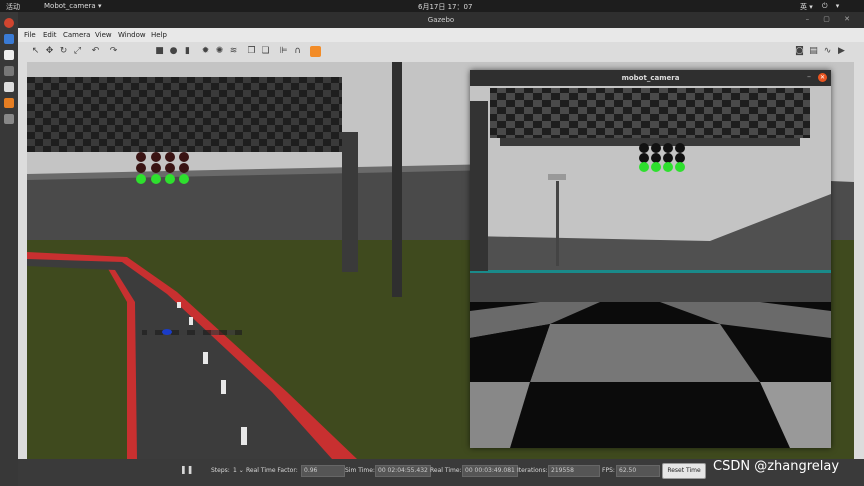 This screenshot has height=486, width=864. I want to click on redo-icon: ↷, so click(113, 51).